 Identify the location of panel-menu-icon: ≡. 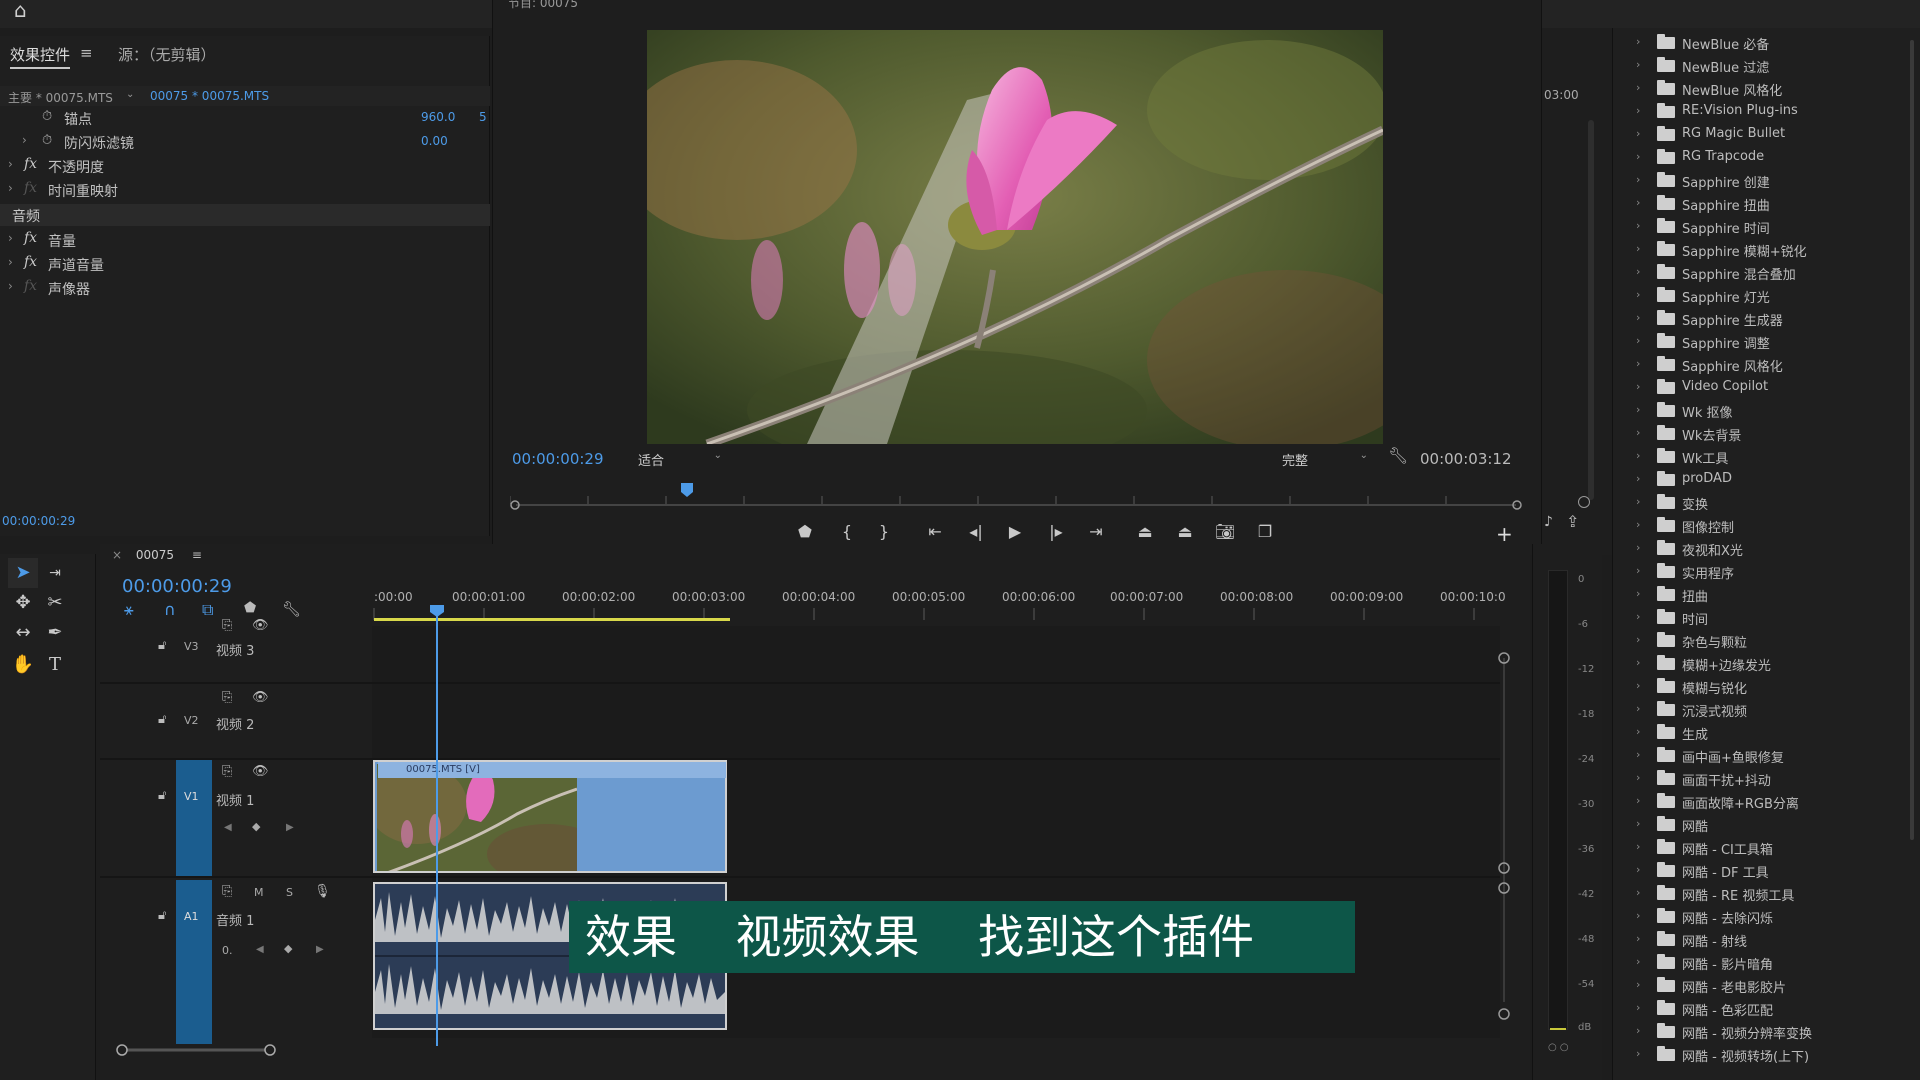
(86, 53).